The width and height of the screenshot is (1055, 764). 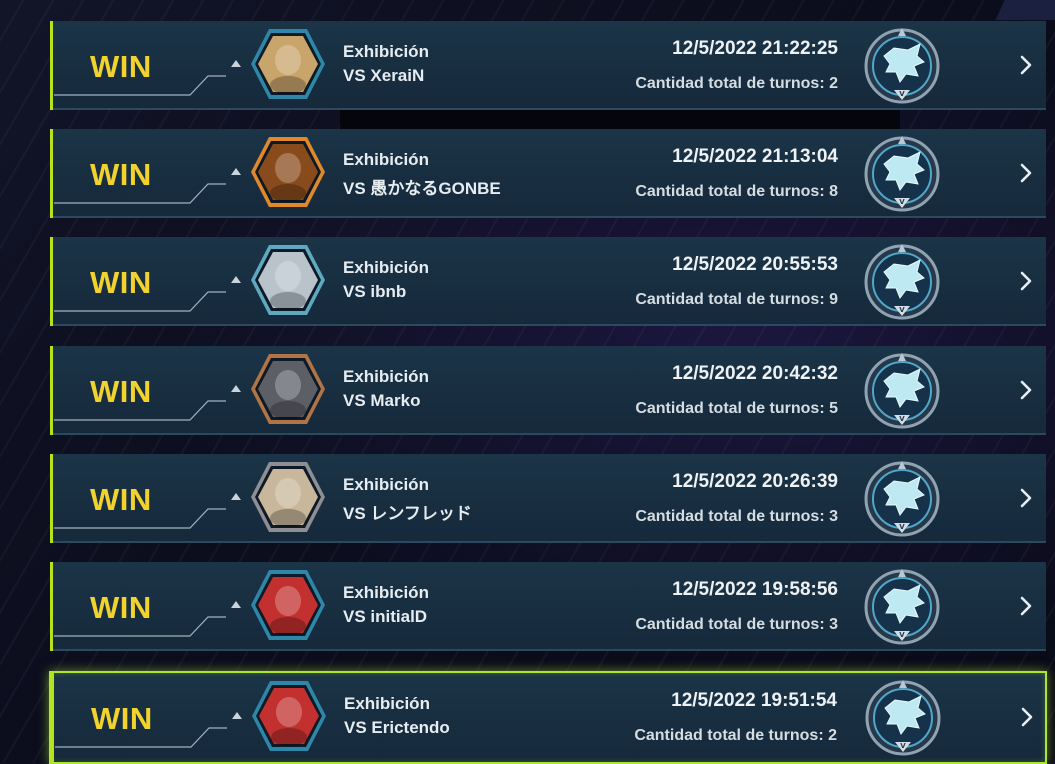 I want to click on duel-datetime: 12/5/2022 19:58:56, so click(x=755, y=589).